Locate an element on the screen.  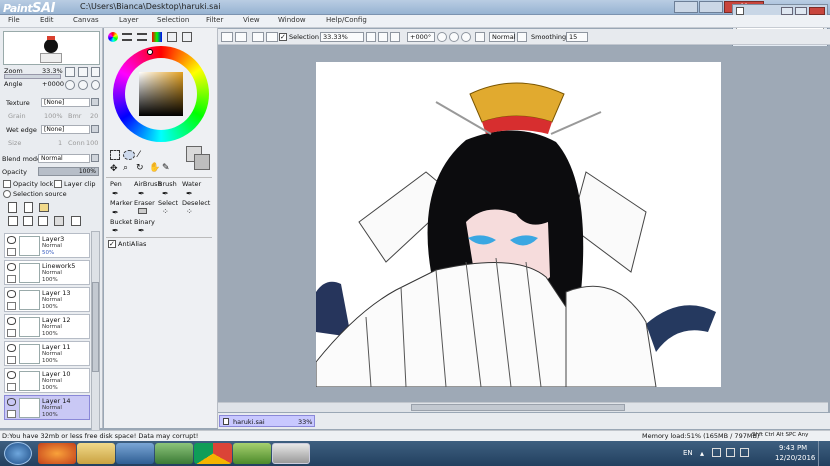
tray-time: 9:43 PM is located at coordinates (793, 448).